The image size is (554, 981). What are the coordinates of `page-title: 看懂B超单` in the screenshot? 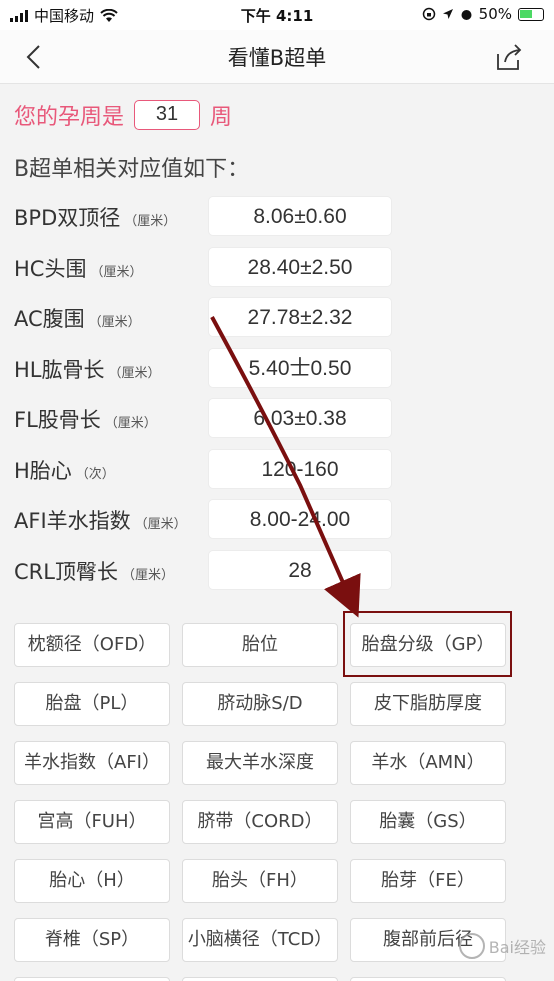 It's located at (277, 58).